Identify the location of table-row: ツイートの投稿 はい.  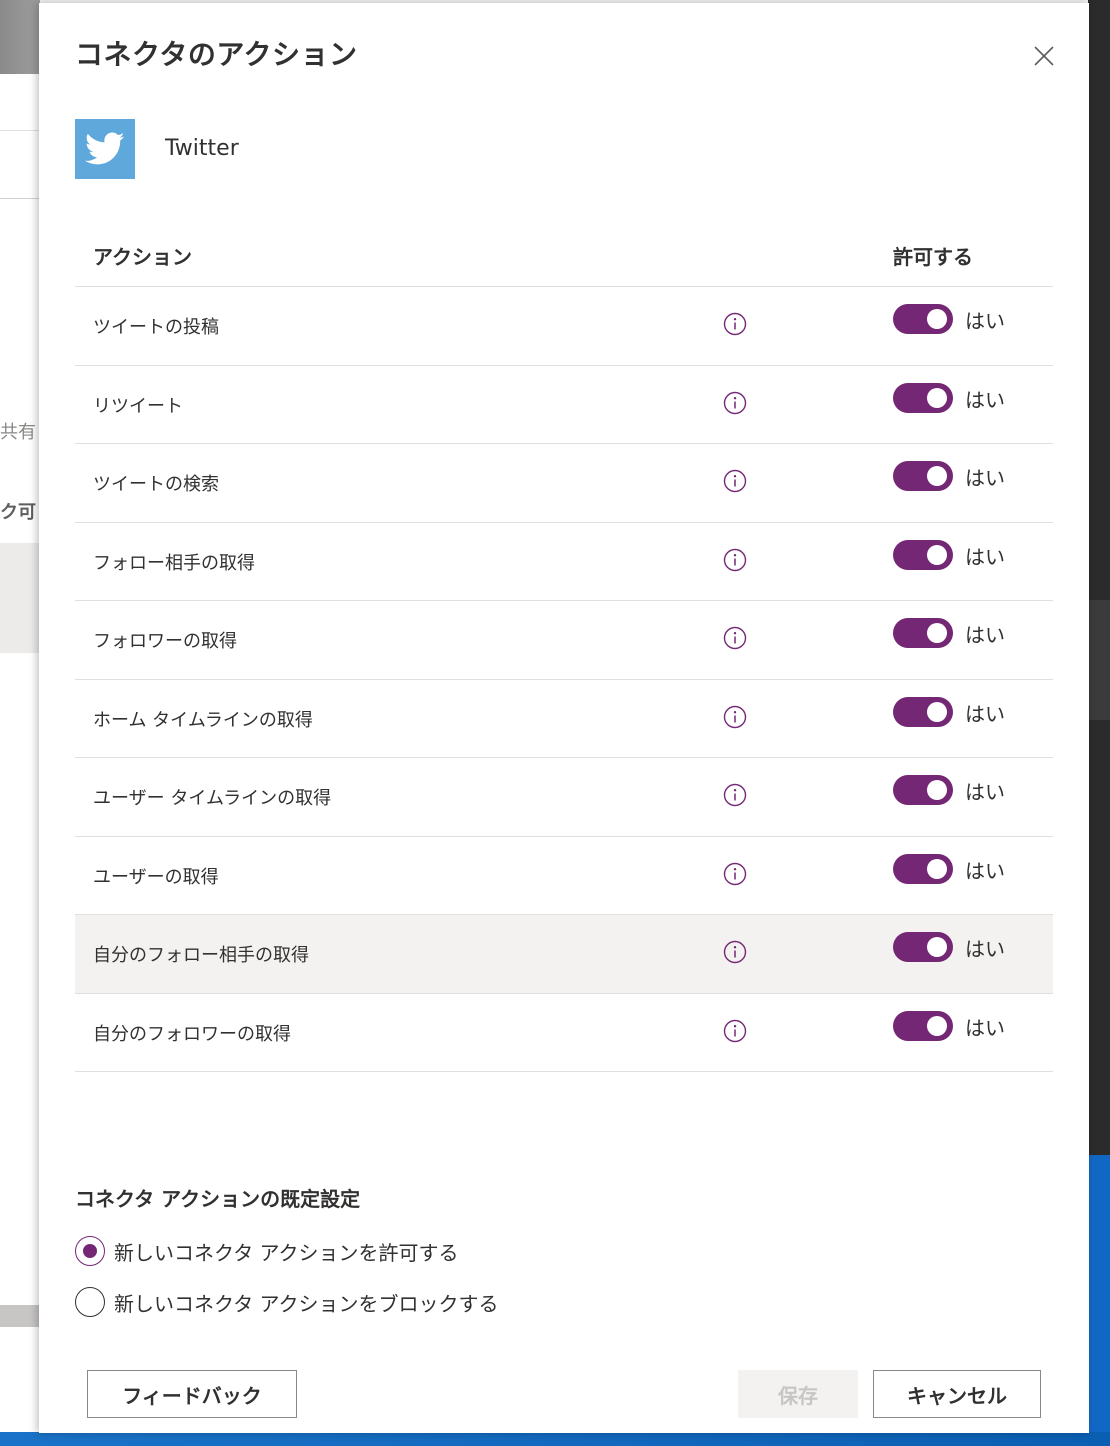
(564, 326).